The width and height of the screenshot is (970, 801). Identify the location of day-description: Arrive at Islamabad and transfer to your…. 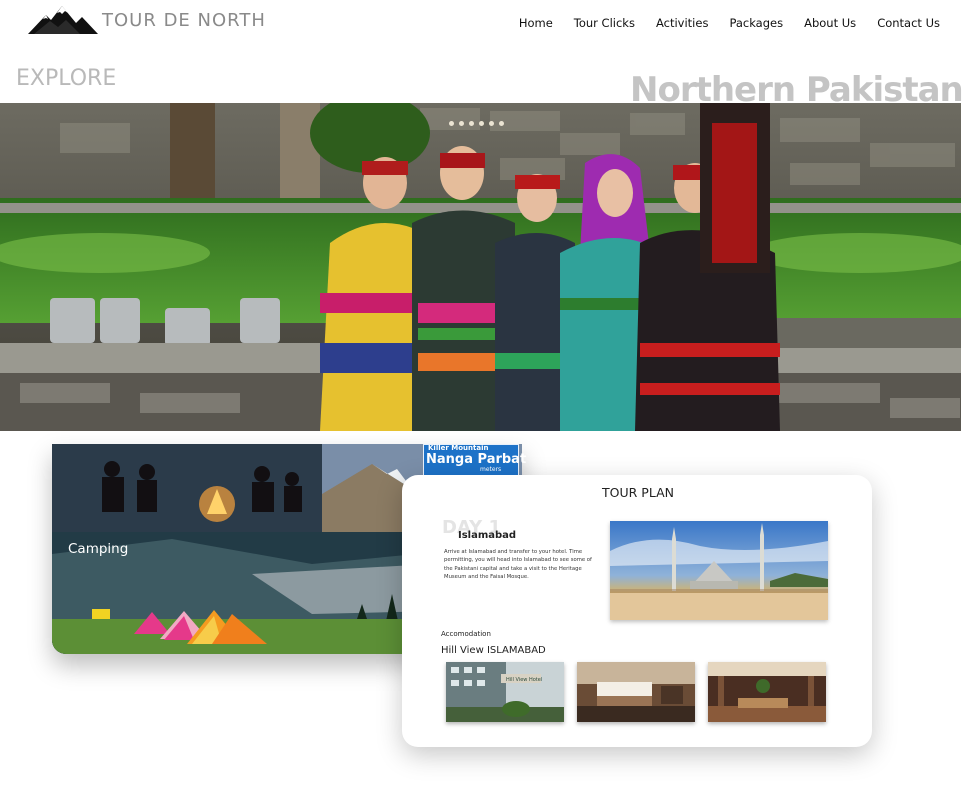
(518, 565).